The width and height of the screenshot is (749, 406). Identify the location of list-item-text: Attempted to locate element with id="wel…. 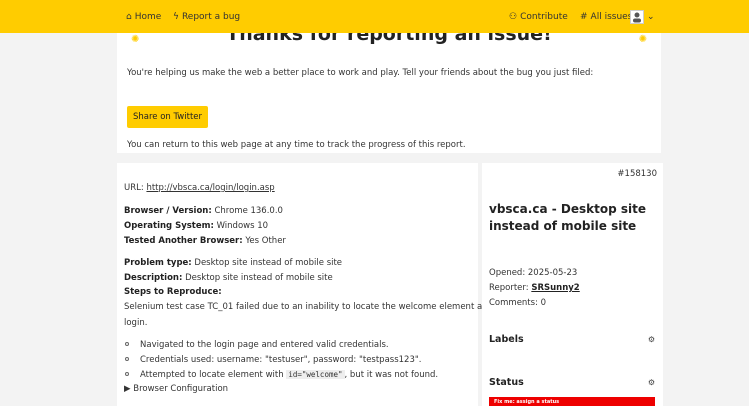
(289, 375).